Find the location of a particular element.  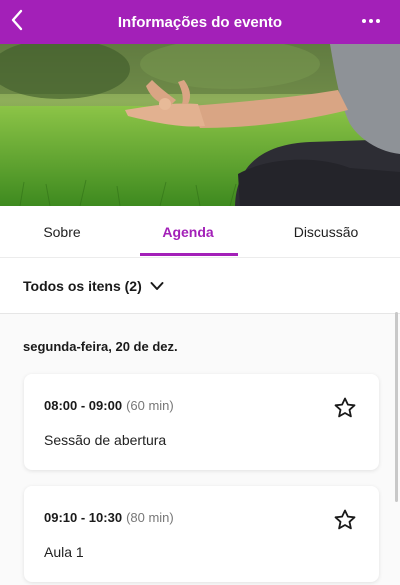

agenda-item-card: 08:00 - 09:00 (60 min) Sessão de abertura is located at coordinates (201, 422).